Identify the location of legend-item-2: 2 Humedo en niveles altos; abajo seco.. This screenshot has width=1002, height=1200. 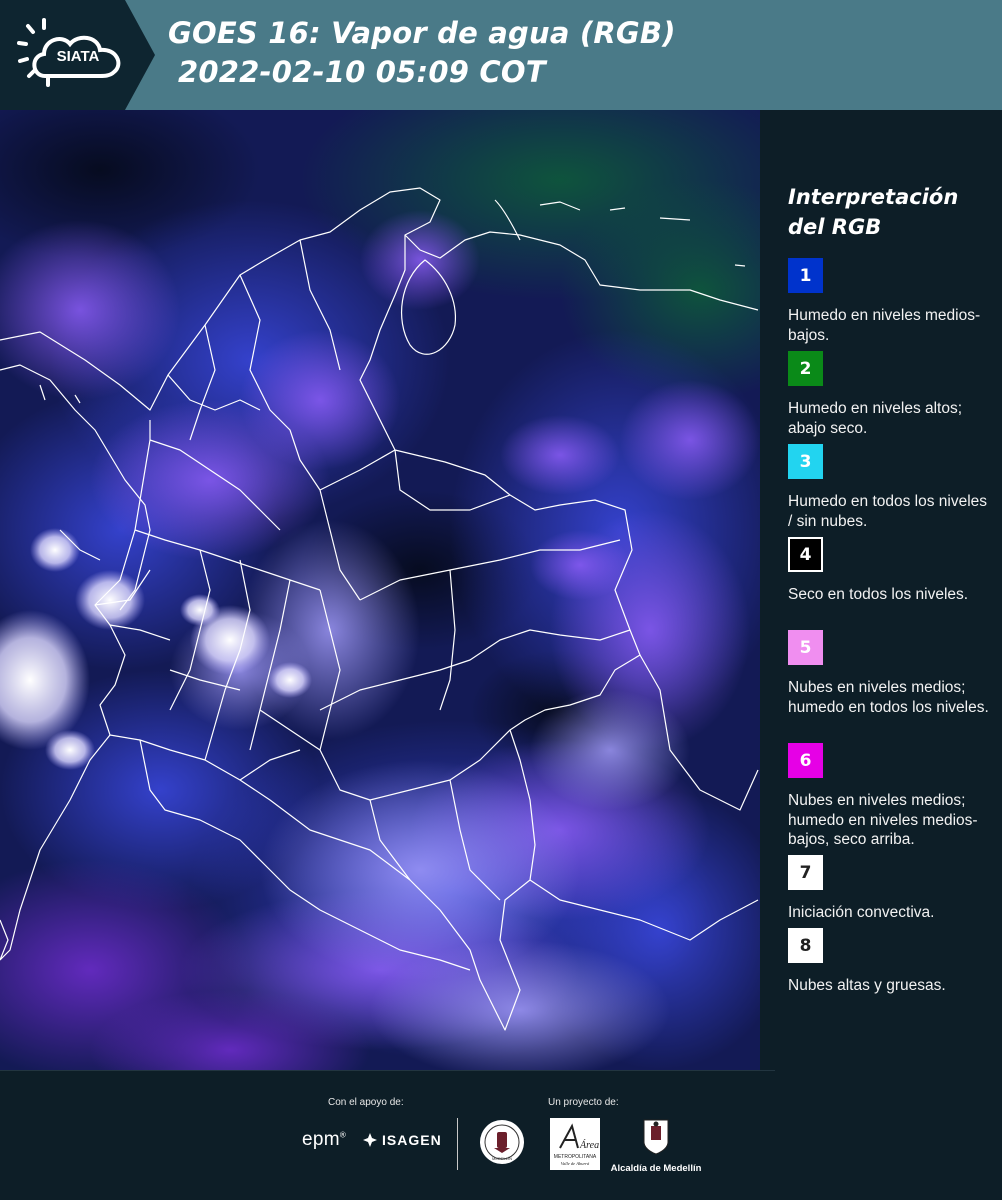
(890, 394).